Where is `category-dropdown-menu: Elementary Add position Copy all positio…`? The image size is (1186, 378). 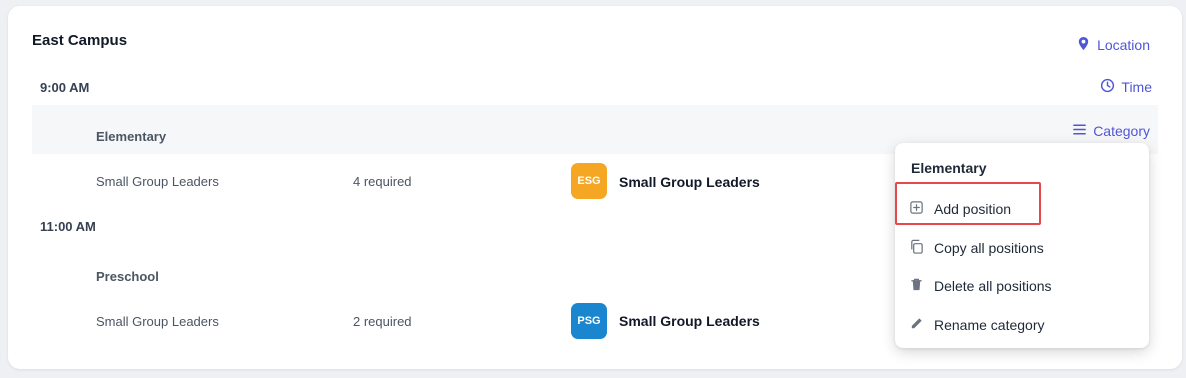
category-dropdown-menu: Elementary Add position Copy all positio… is located at coordinates (1022, 245).